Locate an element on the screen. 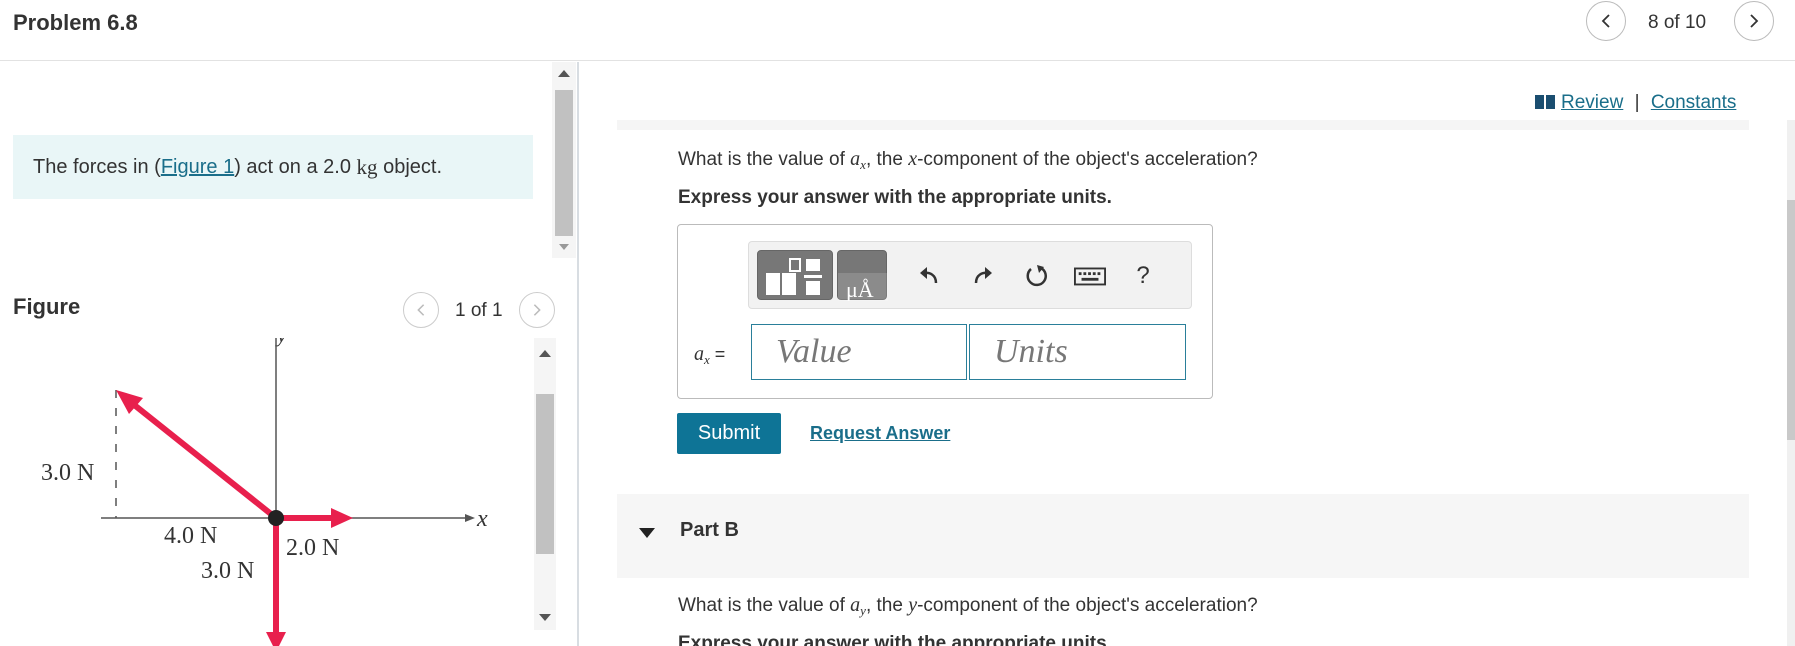 This screenshot has height=646, width=1795. question-variable: ax is located at coordinates (858, 160).